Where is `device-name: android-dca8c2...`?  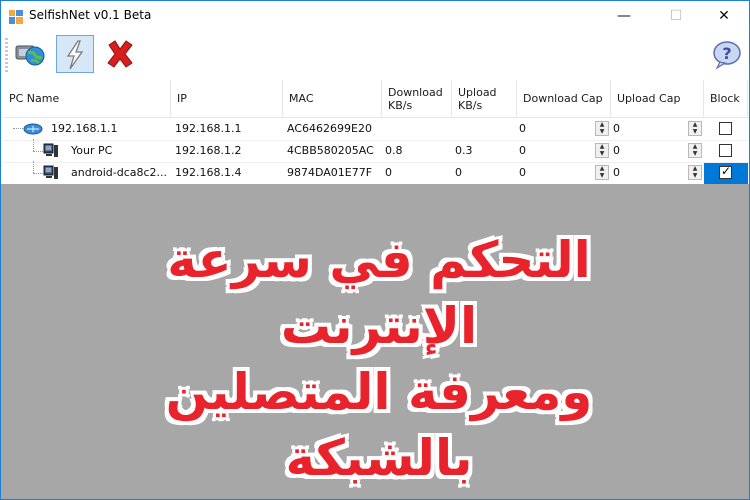 device-name: android-dca8c2... is located at coordinates (119, 172).